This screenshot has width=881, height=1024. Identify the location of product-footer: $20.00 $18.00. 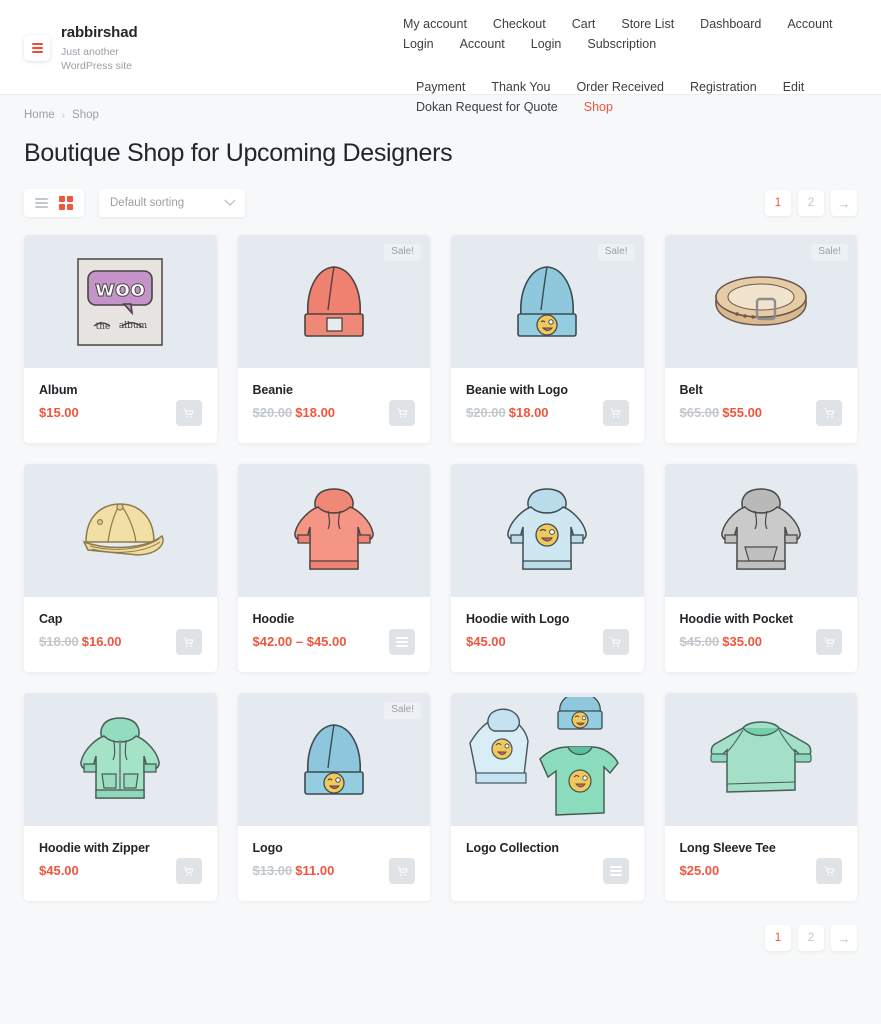
(334, 420).